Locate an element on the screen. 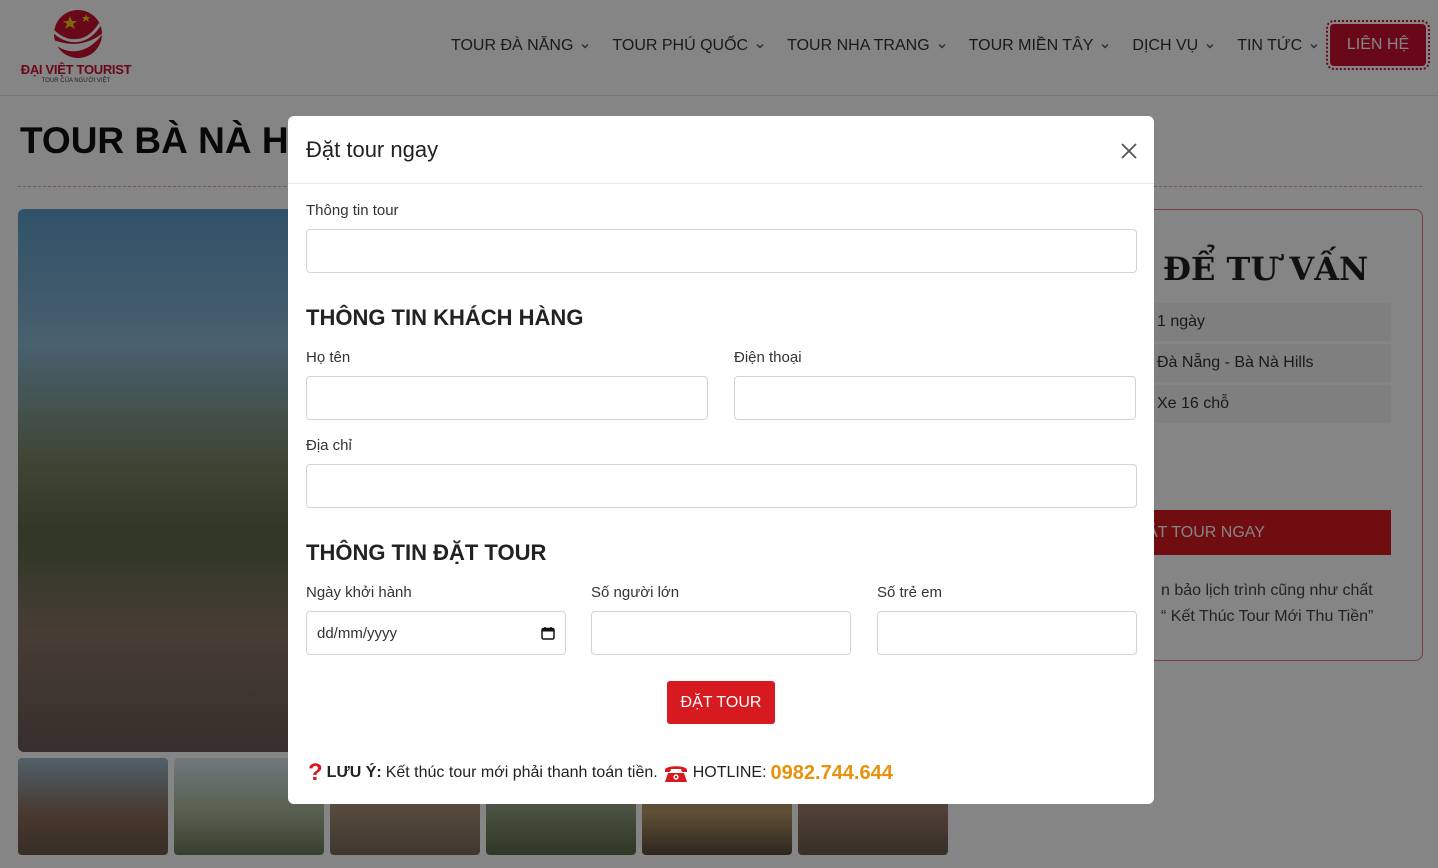 Image resolution: width=1438 pixels, height=868 pixels. close-button is located at coordinates (1129, 151).